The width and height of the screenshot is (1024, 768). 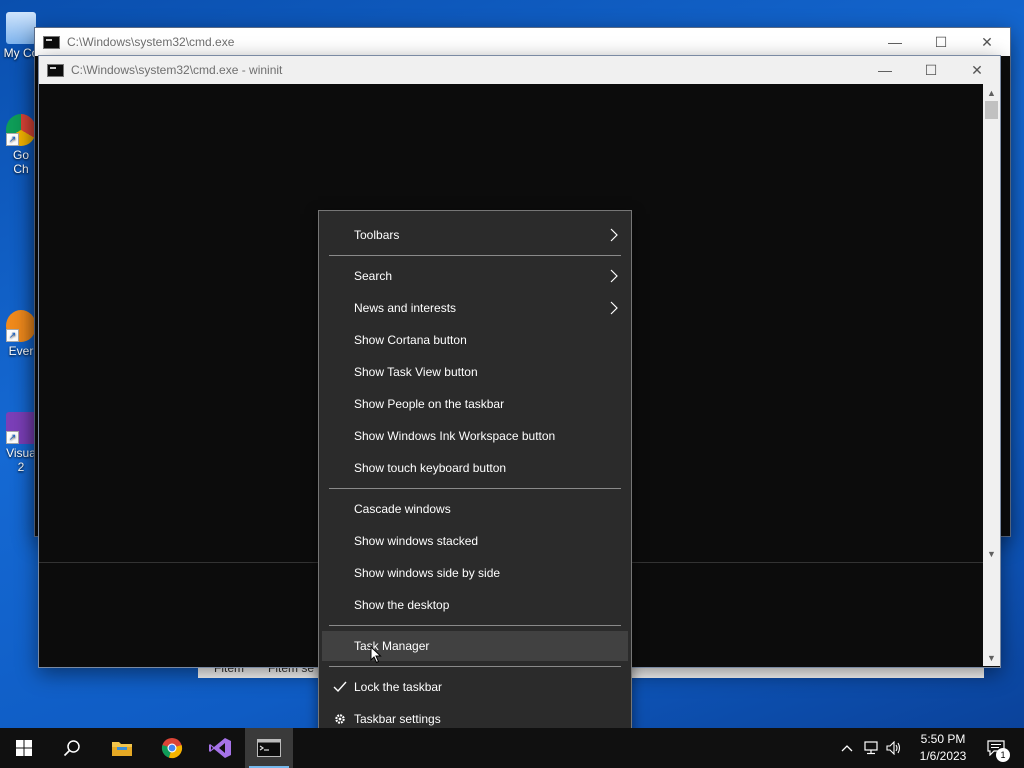 I want to click on folder-icon, so click(x=122, y=749).